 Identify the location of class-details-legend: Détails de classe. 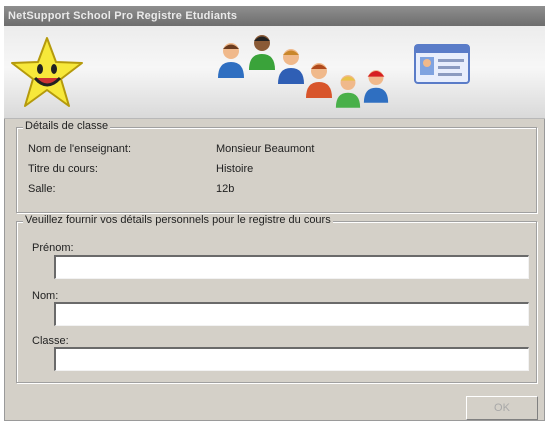
(67, 126).